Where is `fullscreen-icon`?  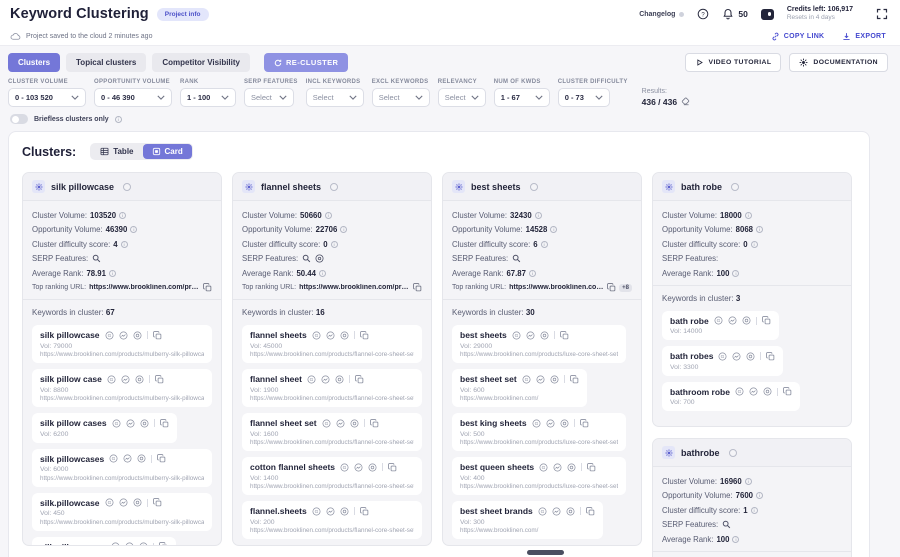
fullscreen-icon is located at coordinates (882, 14).